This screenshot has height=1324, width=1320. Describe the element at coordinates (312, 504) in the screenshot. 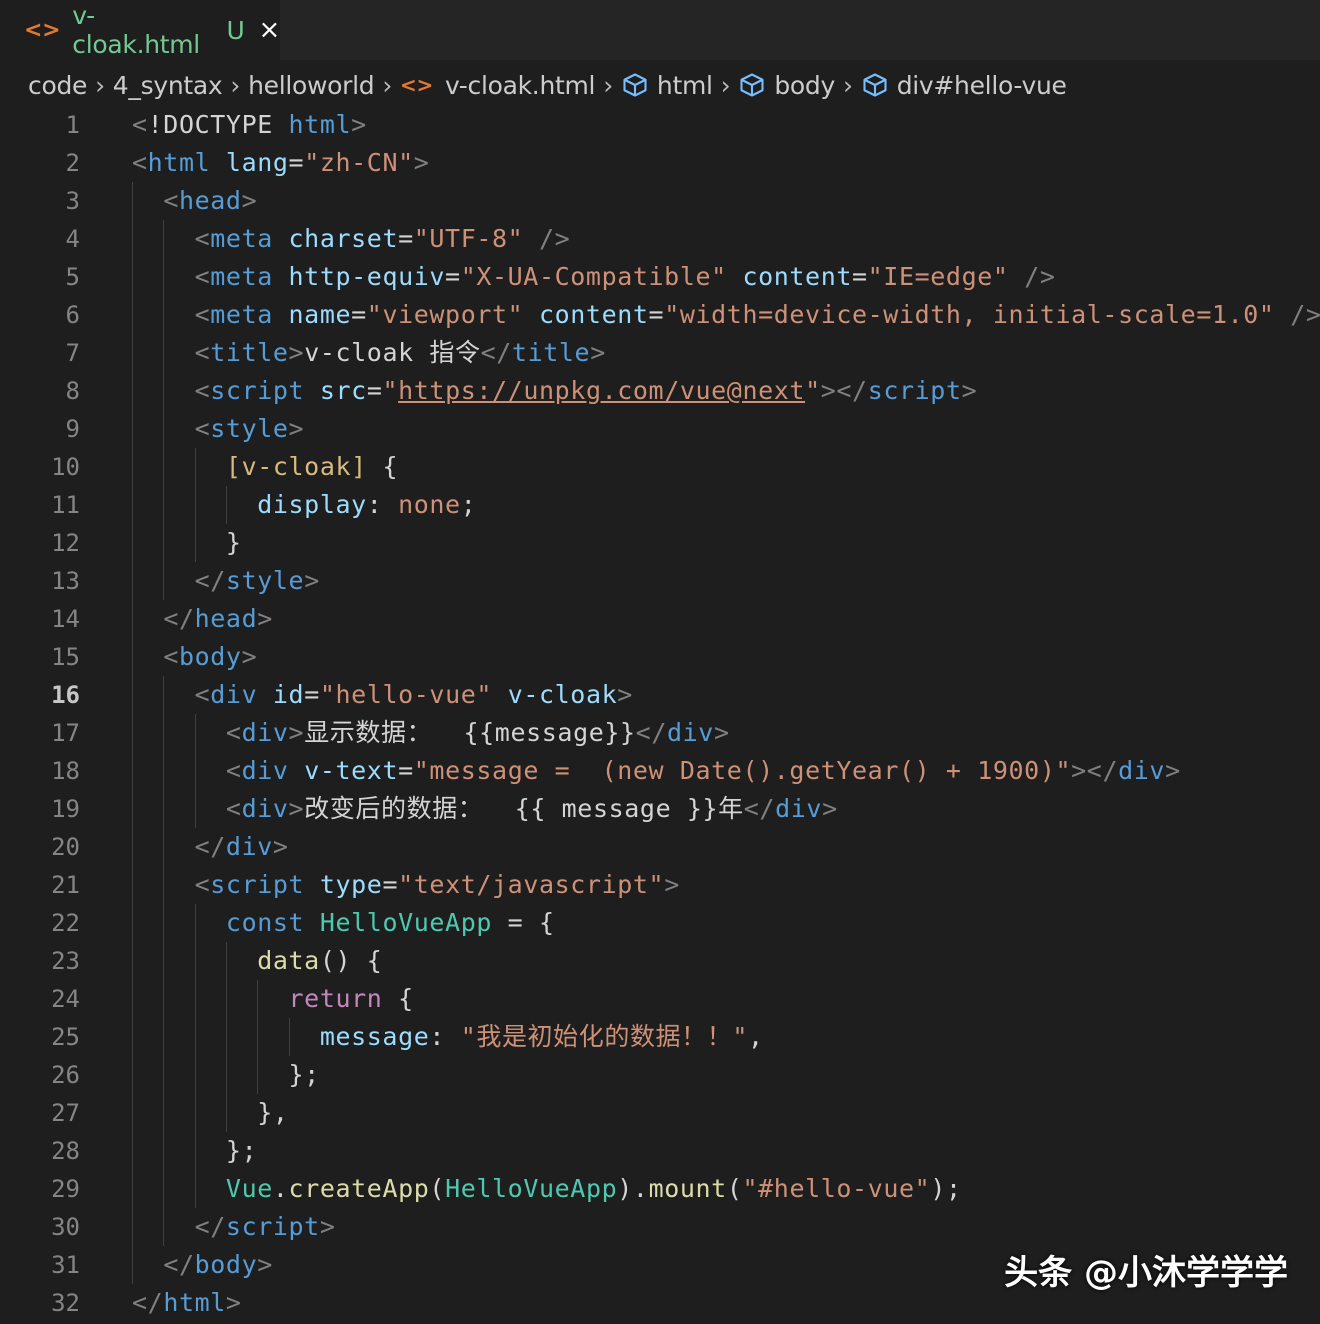

I see `code-token: display` at that location.